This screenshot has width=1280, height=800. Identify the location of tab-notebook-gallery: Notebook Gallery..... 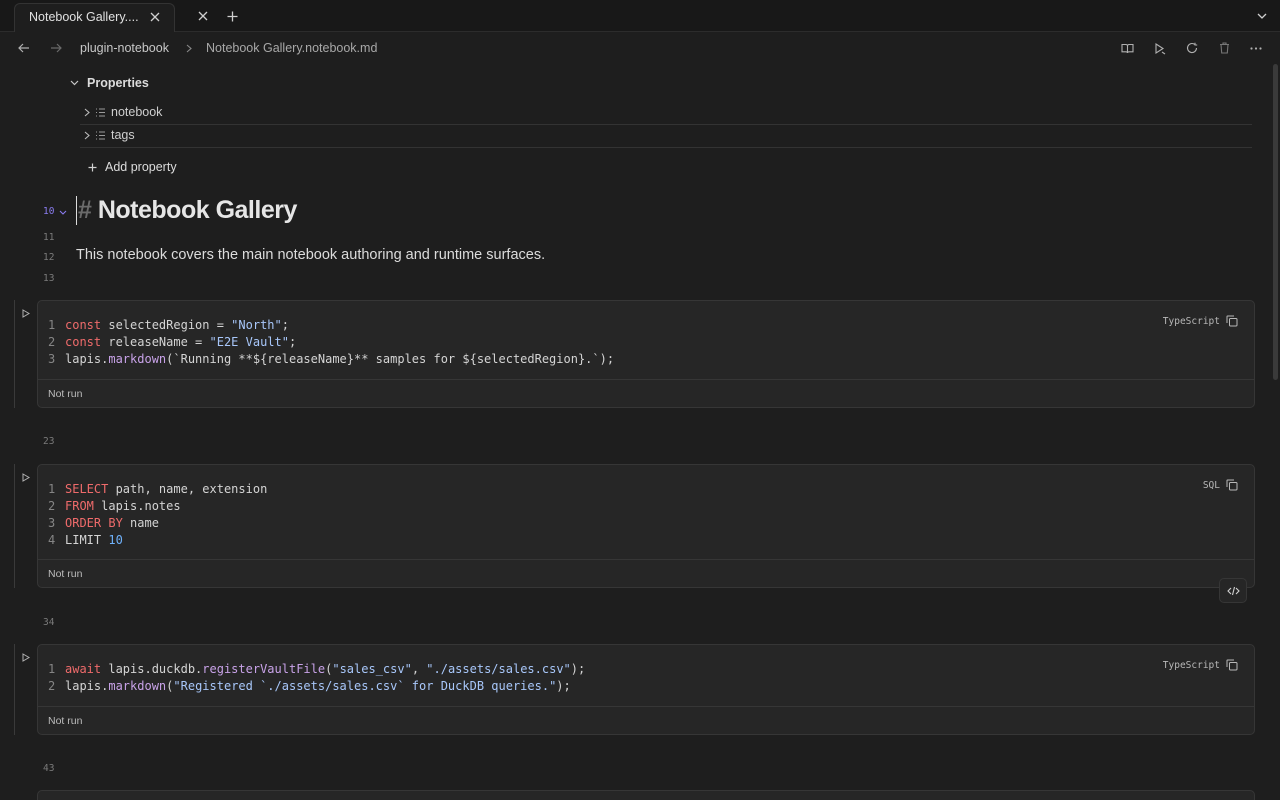
(94, 17).